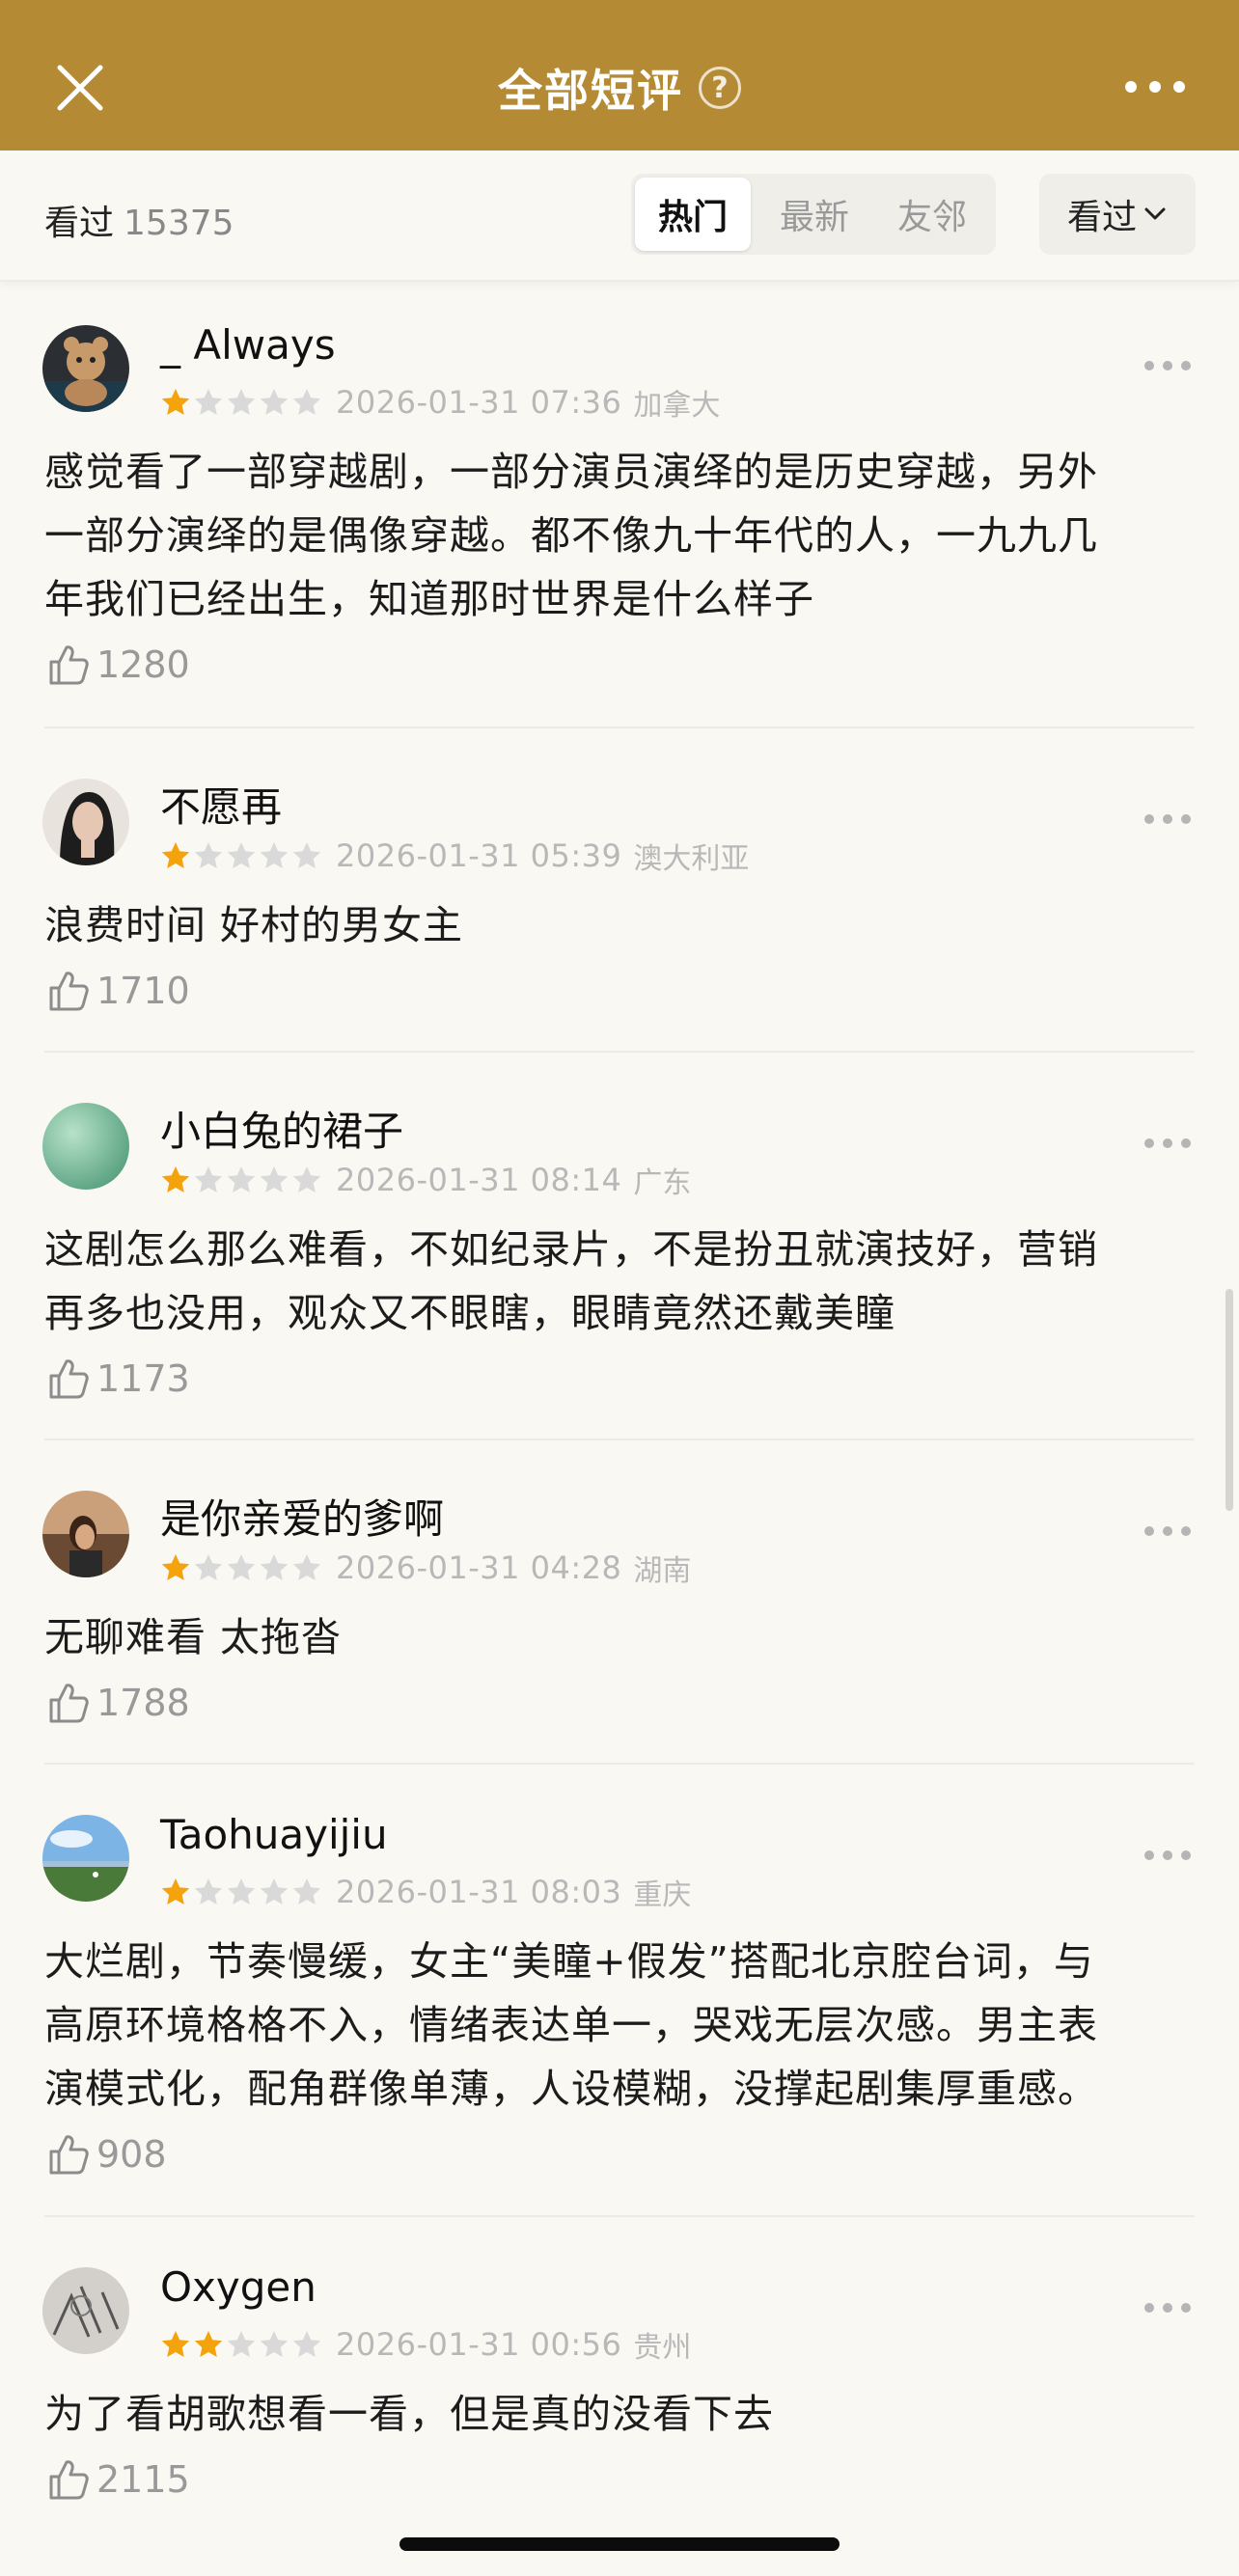 Image resolution: width=1239 pixels, height=2576 pixels. Describe the element at coordinates (479, 1180) in the screenshot. I see `review-date: 2026-01-31 08:14` at that location.